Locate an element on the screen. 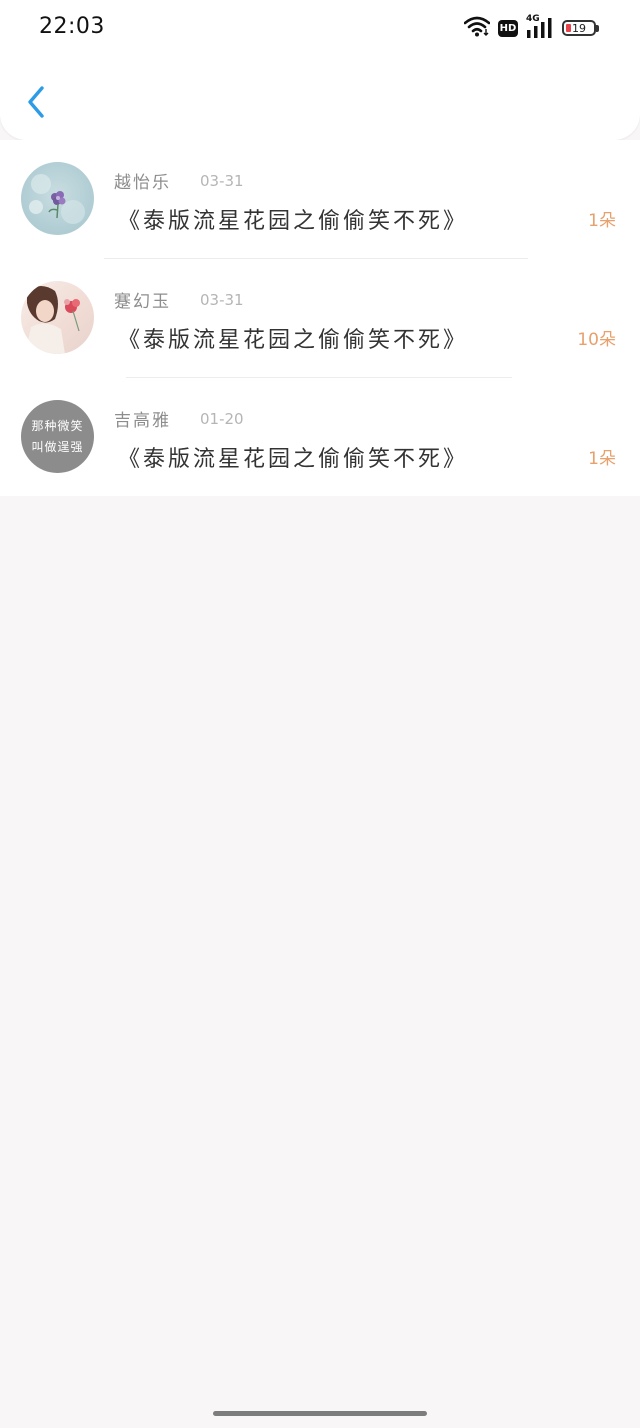 This screenshot has height=1428, width=640. user-name: 吉高雅 is located at coordinates (142, 421).